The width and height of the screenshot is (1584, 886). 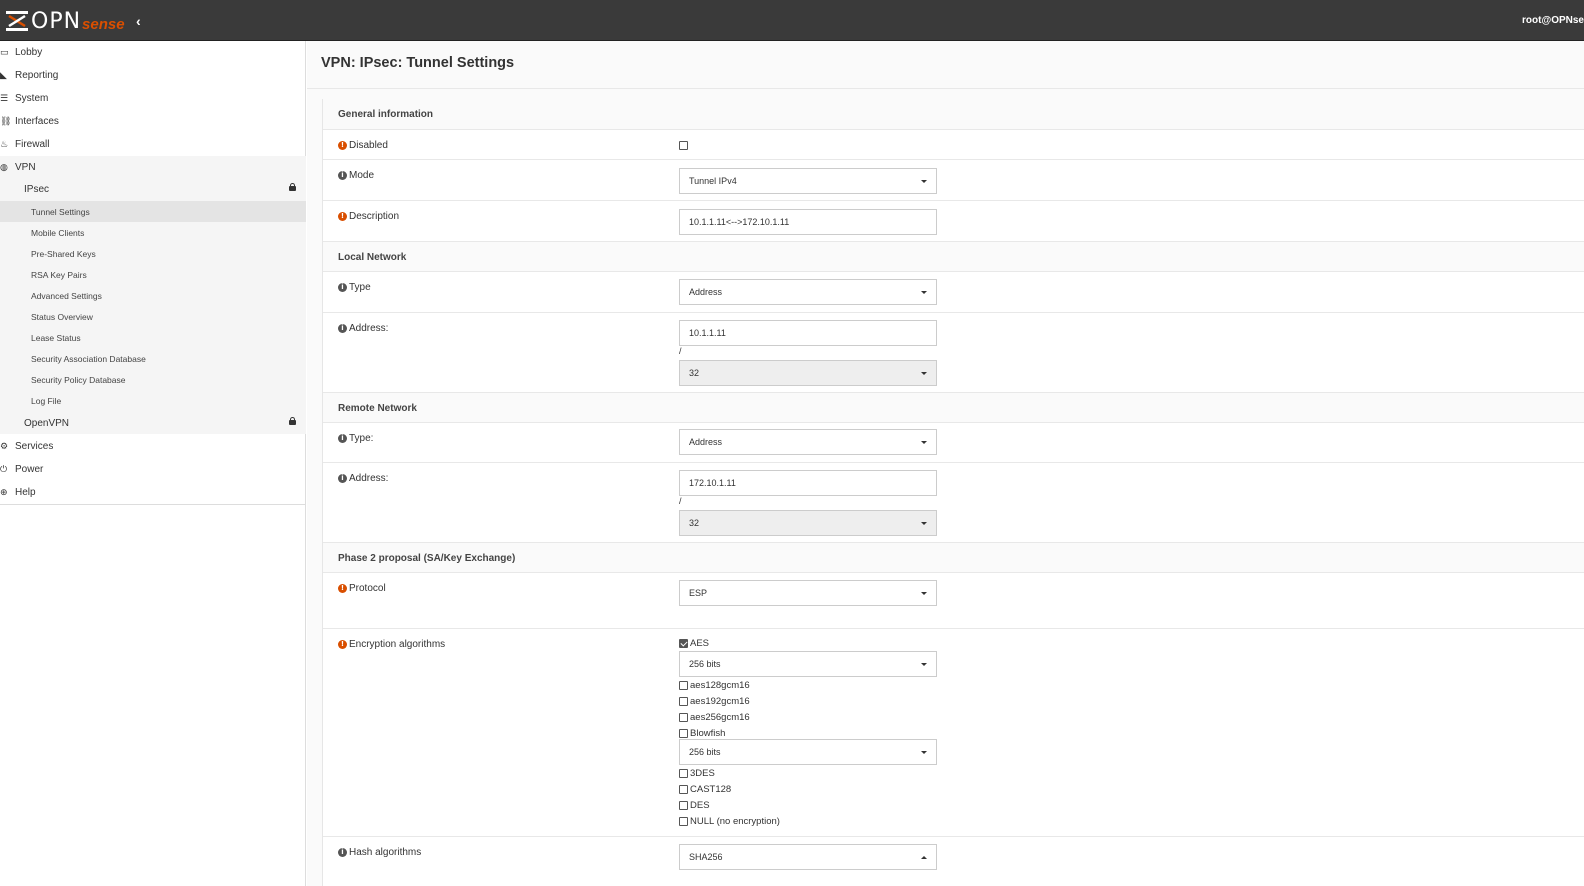 What do you see at coordinates (25, 167) in the screenshot?
I see `sidebar-item-label: VPN` at bounding box center [25, 167].